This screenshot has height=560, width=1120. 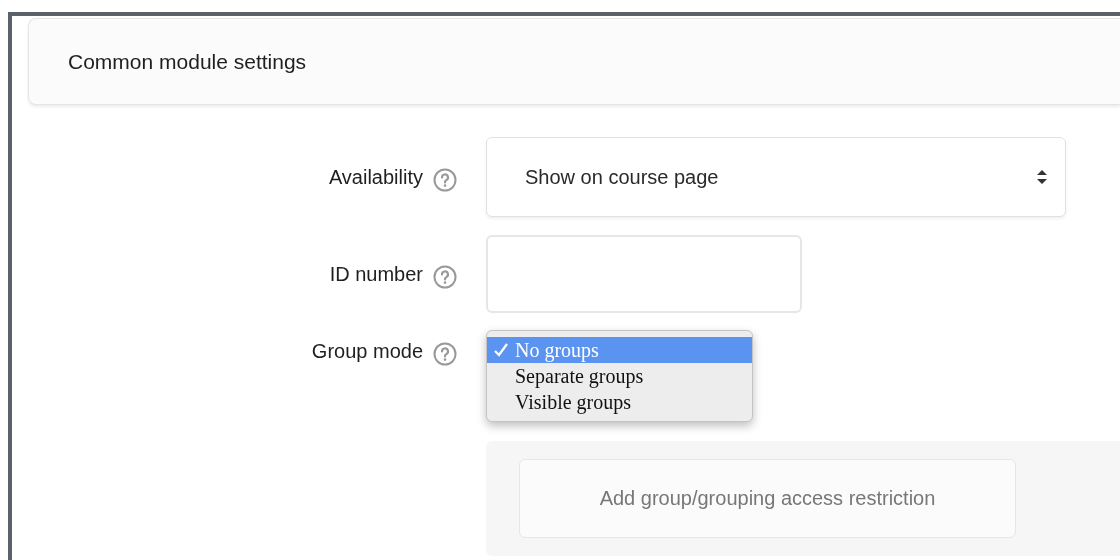 What do you see at coordinates (767, 498) in the screenshot?
I see `add-restriction-button: Add group/grouping access restriction` at bounding box center [767, 498].